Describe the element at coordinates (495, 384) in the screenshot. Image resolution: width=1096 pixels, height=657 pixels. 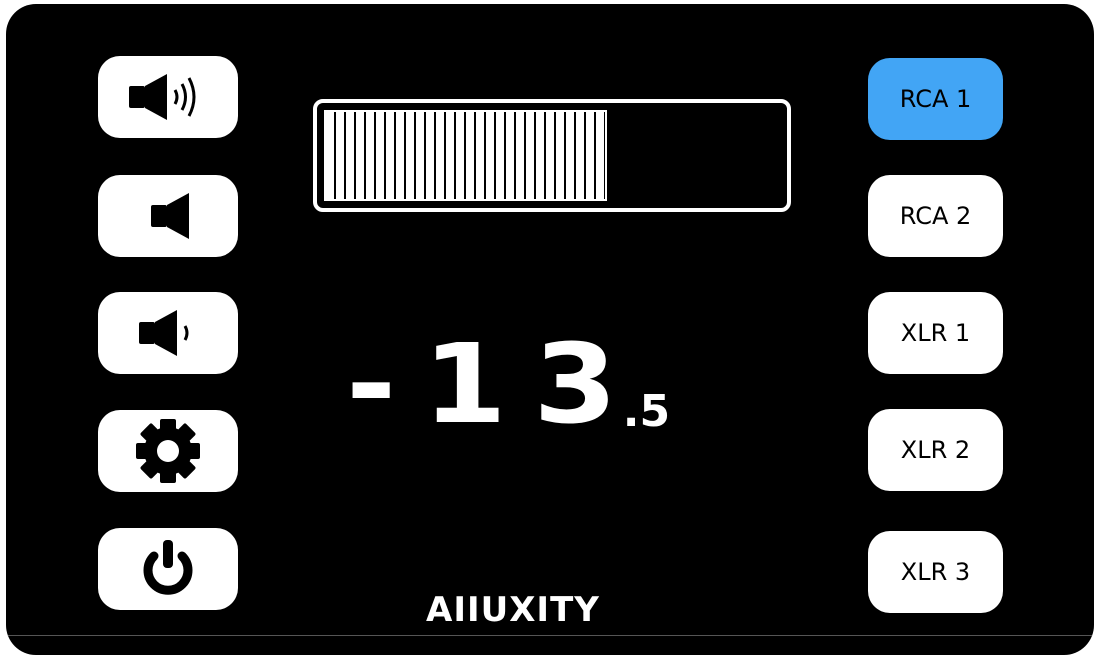
I see `volume-readout-main: -13` at that location.